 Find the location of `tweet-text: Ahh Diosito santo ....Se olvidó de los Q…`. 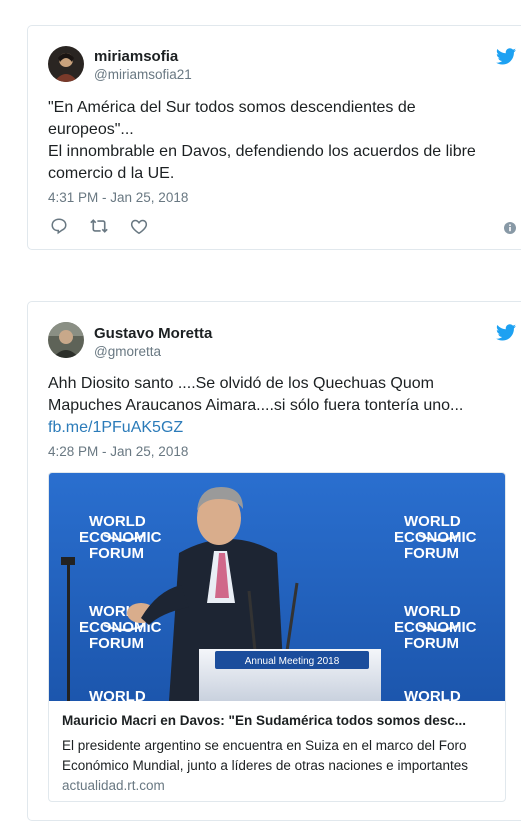

tweet-text: Ahh Diosito santo ....Se olvidó de los Q… is located at coordinates (284, 406).